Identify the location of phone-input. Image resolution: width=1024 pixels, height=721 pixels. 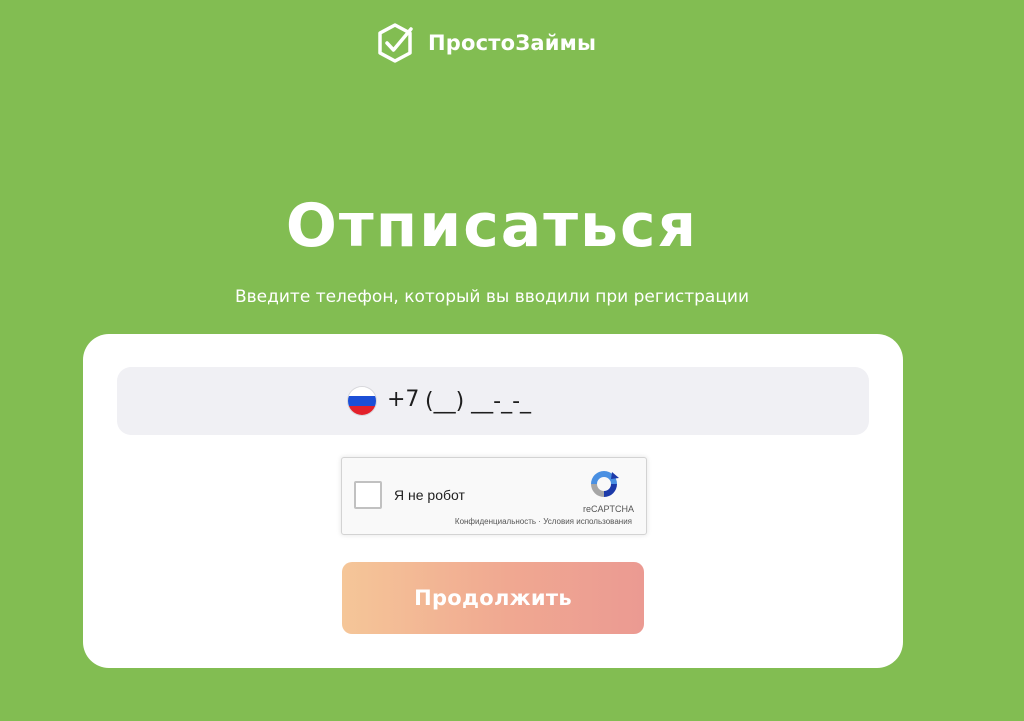
(525, 401).